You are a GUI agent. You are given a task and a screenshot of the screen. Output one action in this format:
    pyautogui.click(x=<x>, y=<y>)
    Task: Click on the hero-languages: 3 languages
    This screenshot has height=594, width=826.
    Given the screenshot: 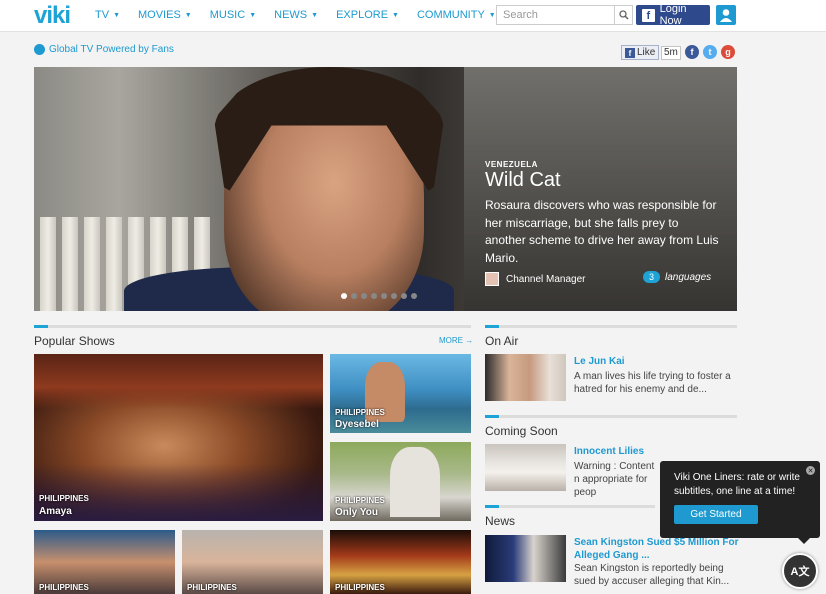 What is the action you would take?
    pyautogui.click(x=677, y=277)
    